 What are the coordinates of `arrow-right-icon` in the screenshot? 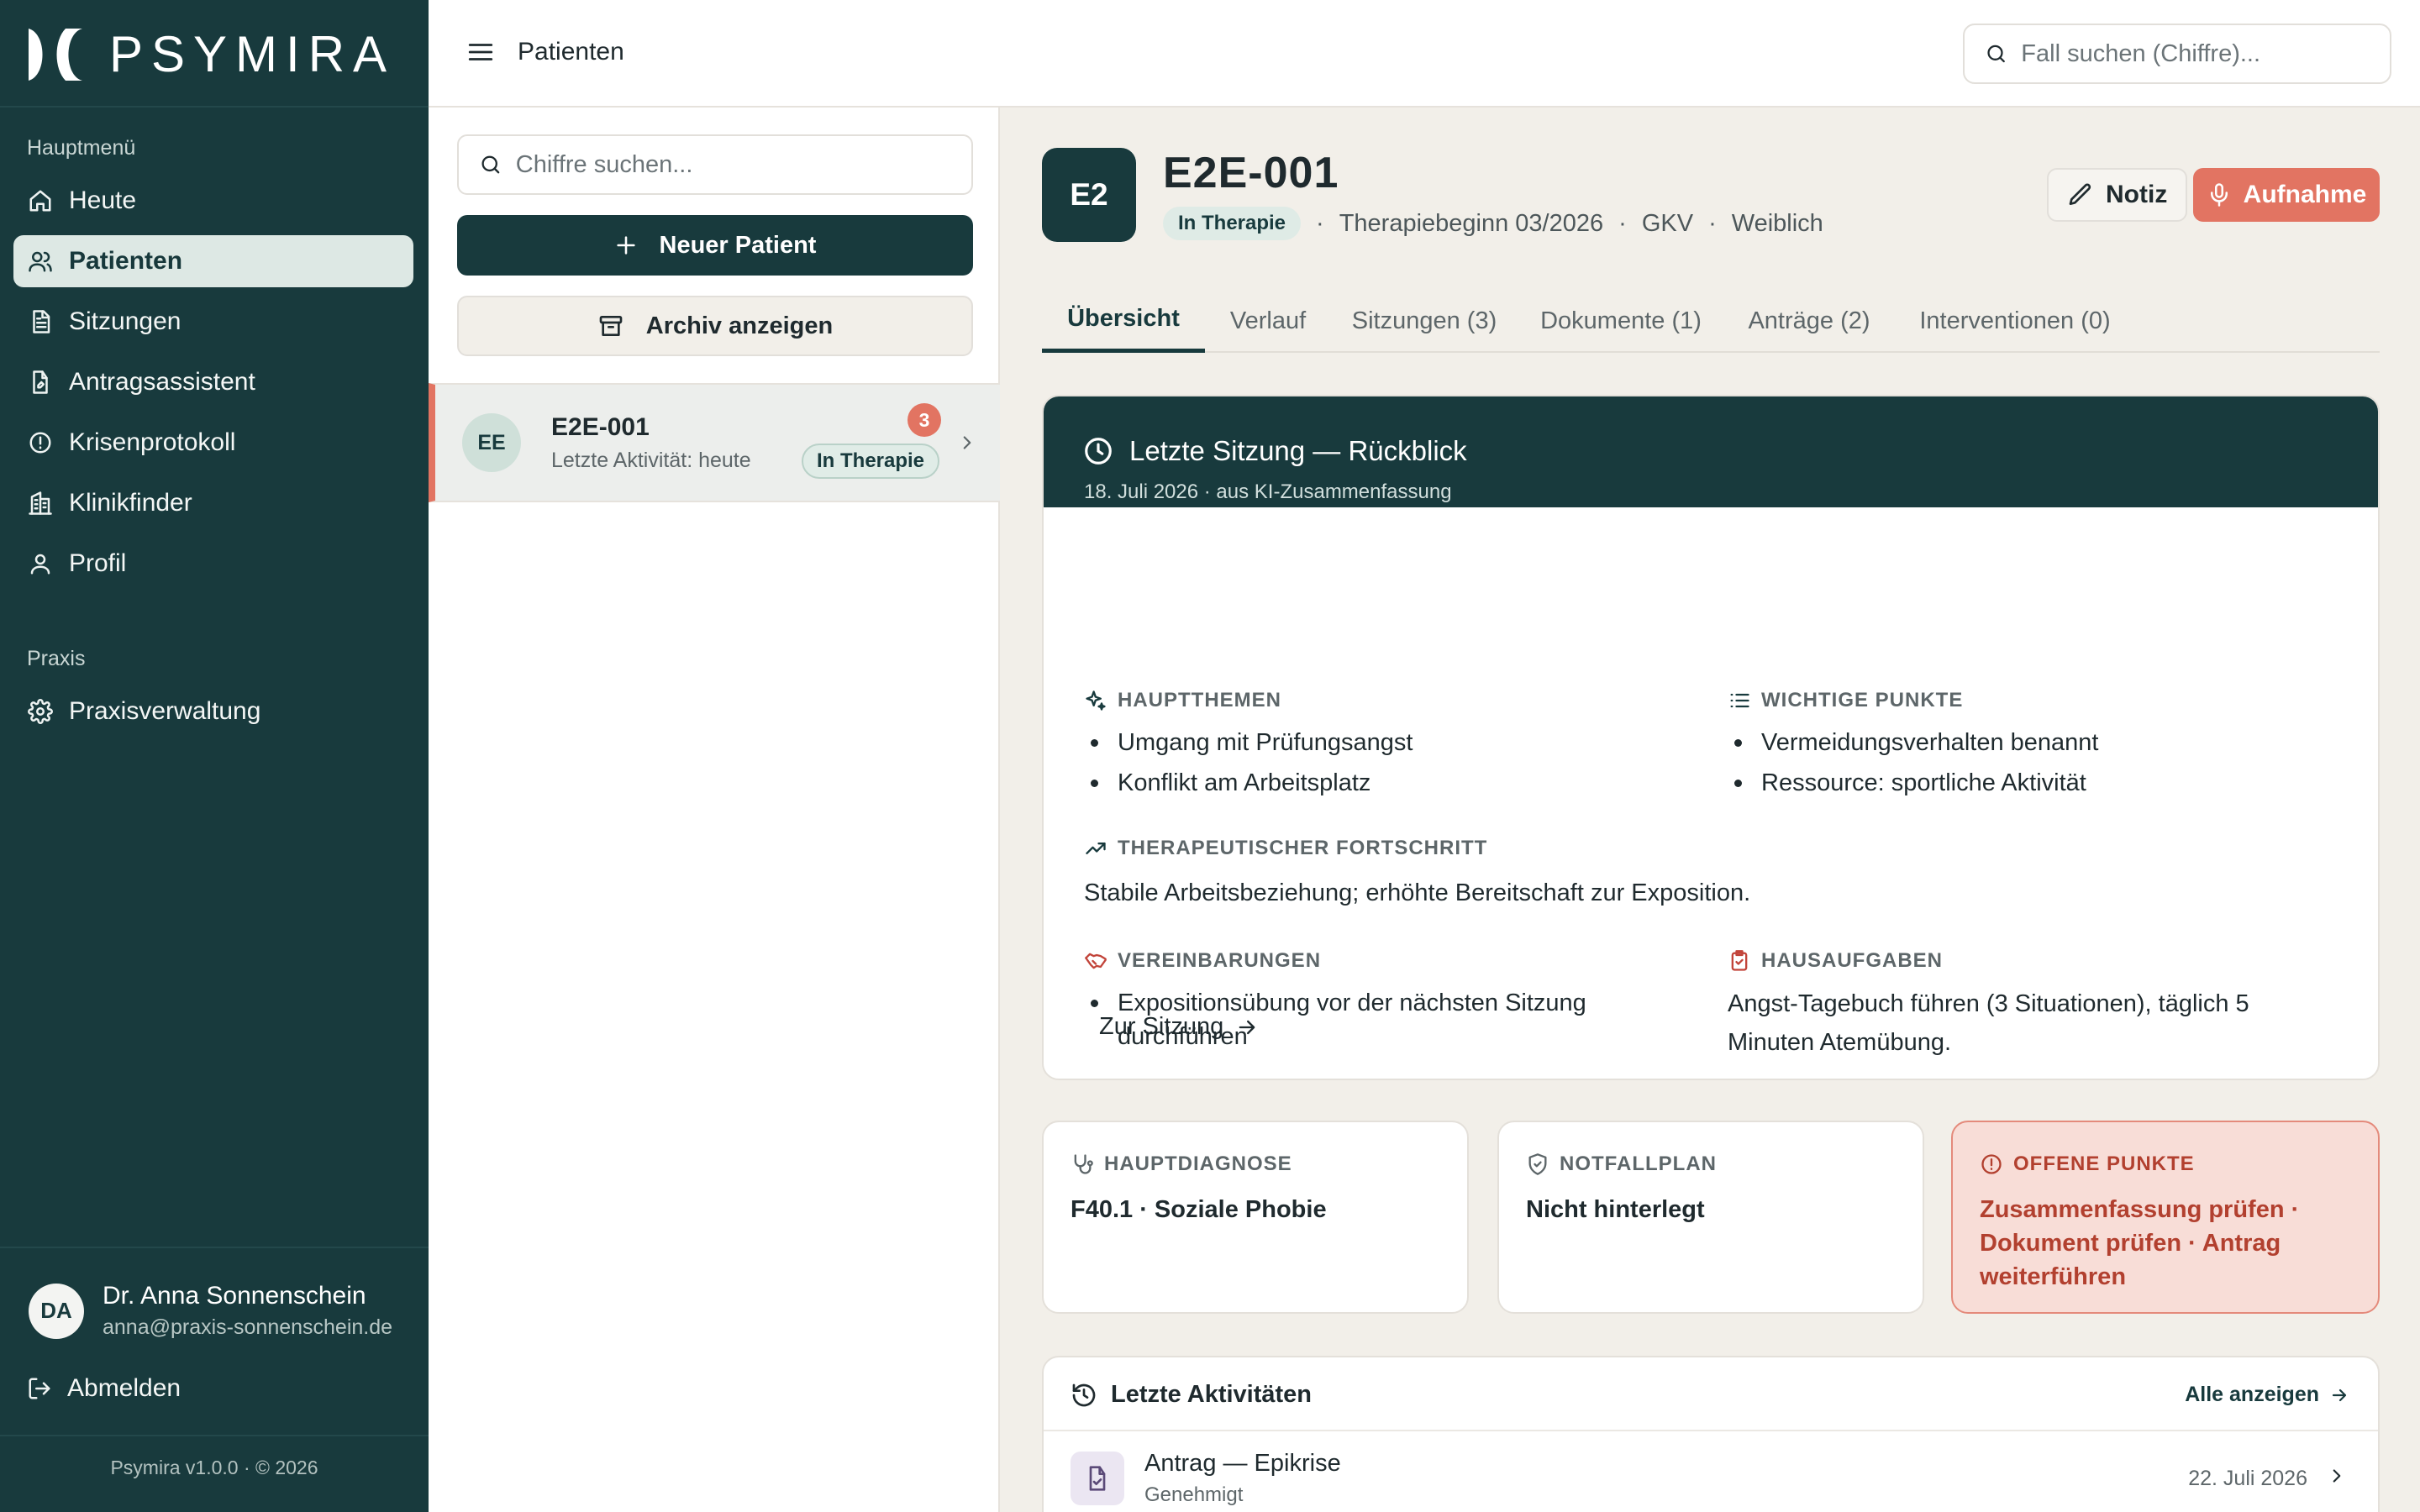 It's located at (1247, 1027).